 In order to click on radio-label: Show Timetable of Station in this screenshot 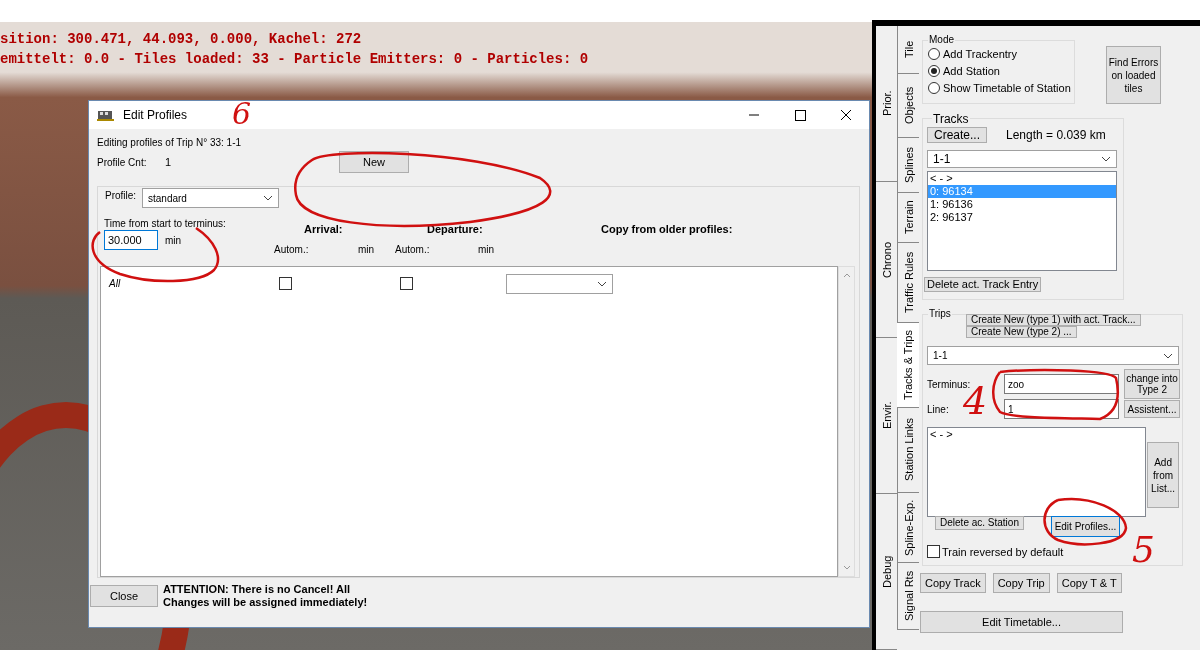, I will do `click(1007, 87)`.